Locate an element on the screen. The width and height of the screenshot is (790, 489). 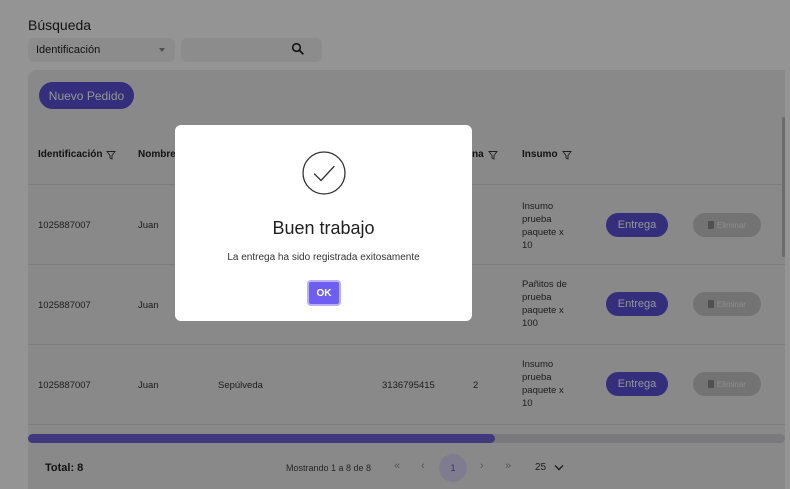
ok-button: OK is located at coordinates (324, 293).